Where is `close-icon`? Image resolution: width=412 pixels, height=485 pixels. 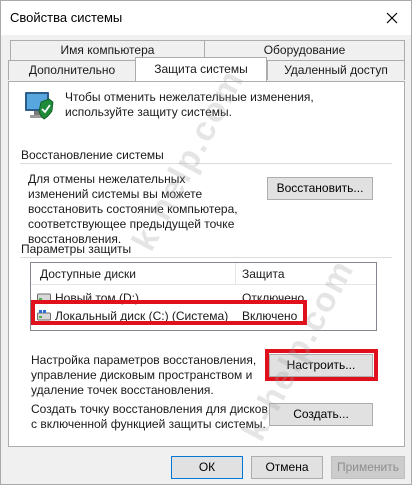 close-icon is located at coordinates (392, 18).